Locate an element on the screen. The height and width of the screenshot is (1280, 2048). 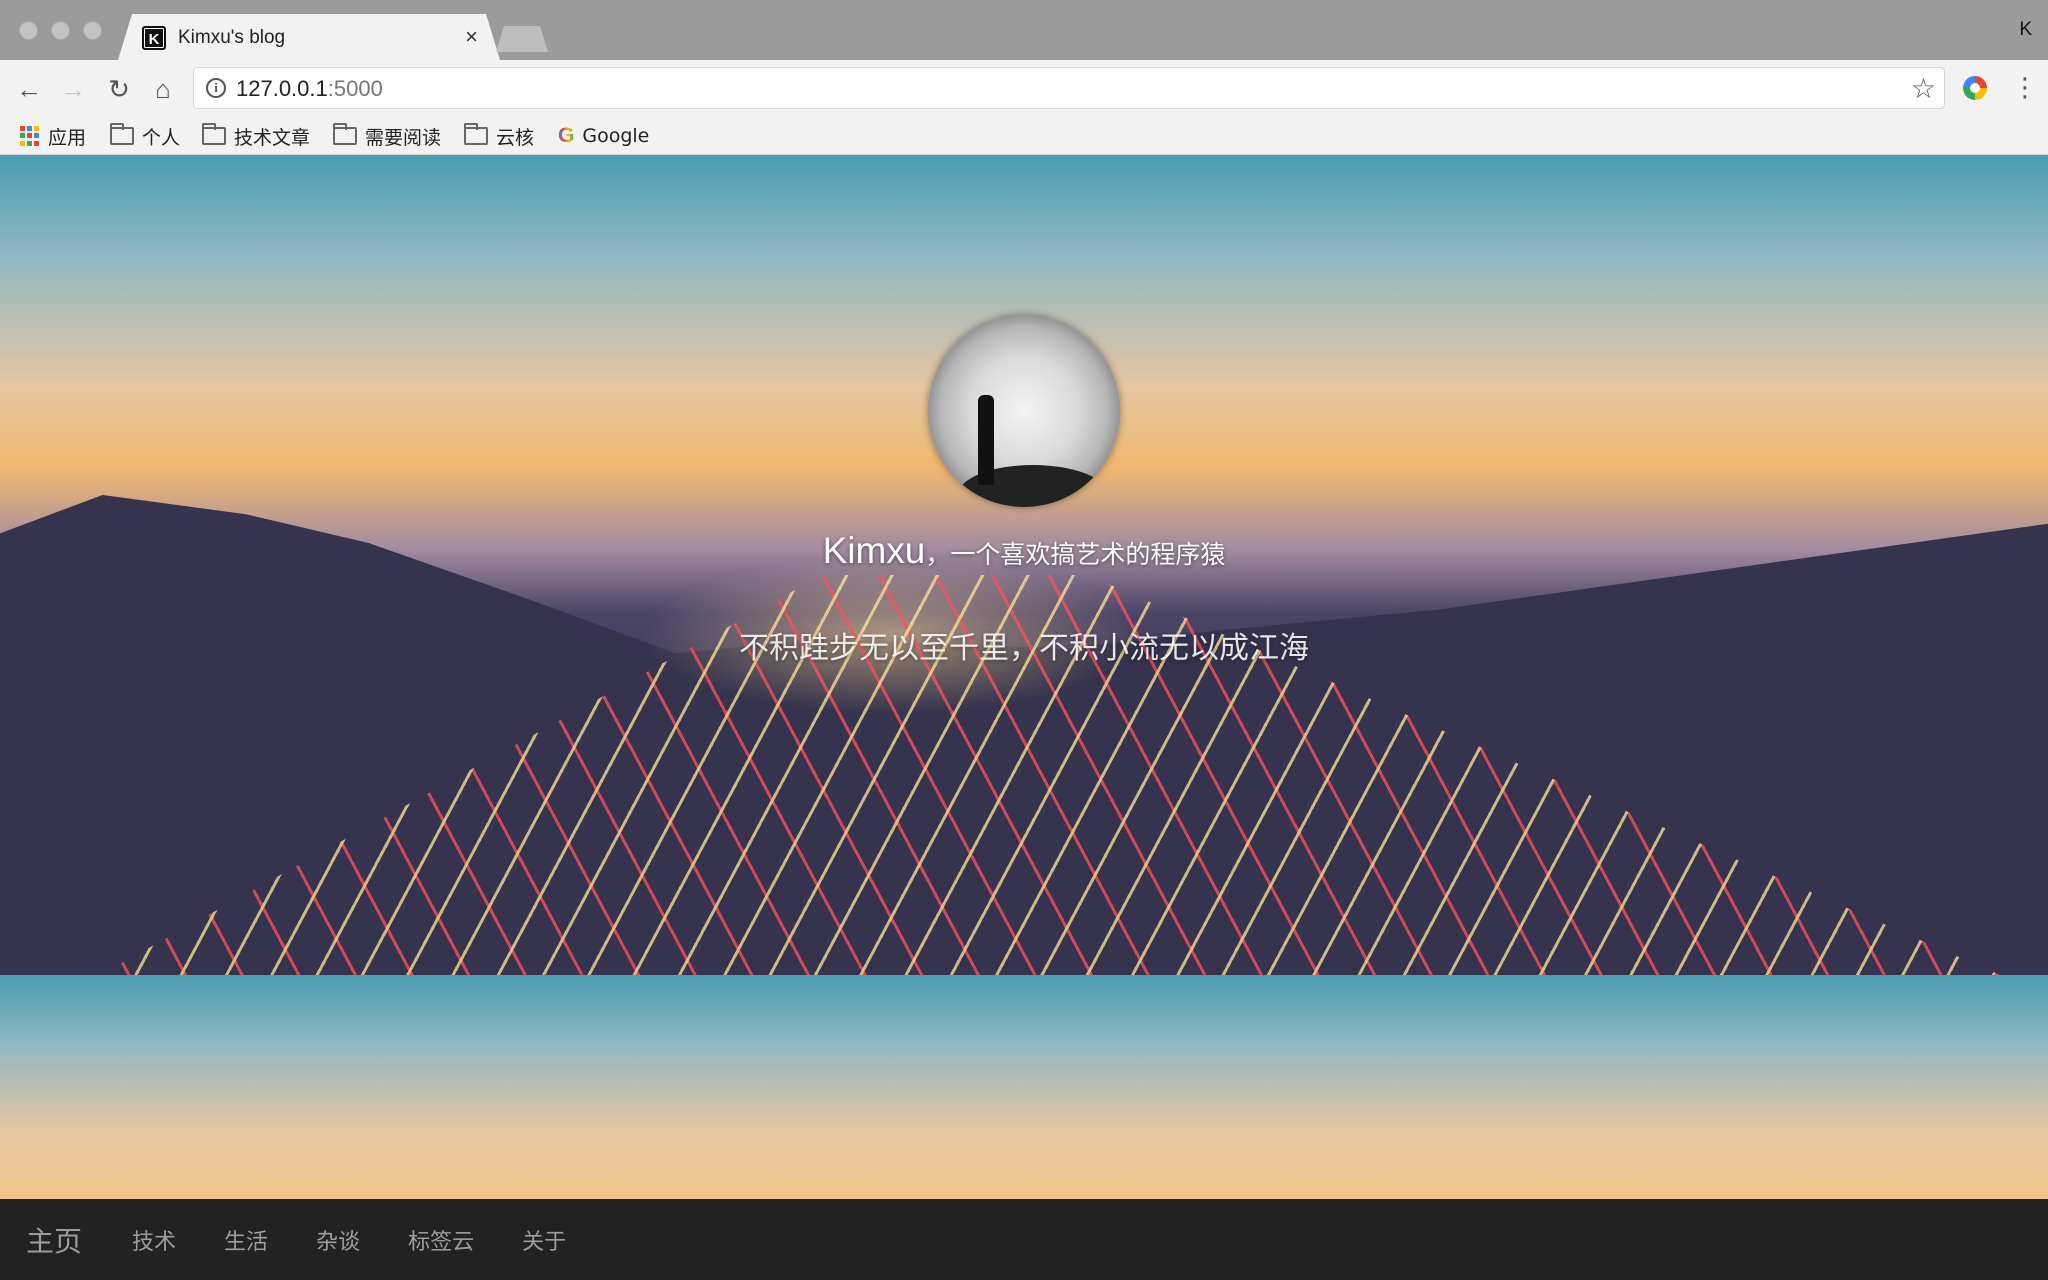
bookmark-folder-to-read: 需要阅读 is located at coordinates (387, 136).